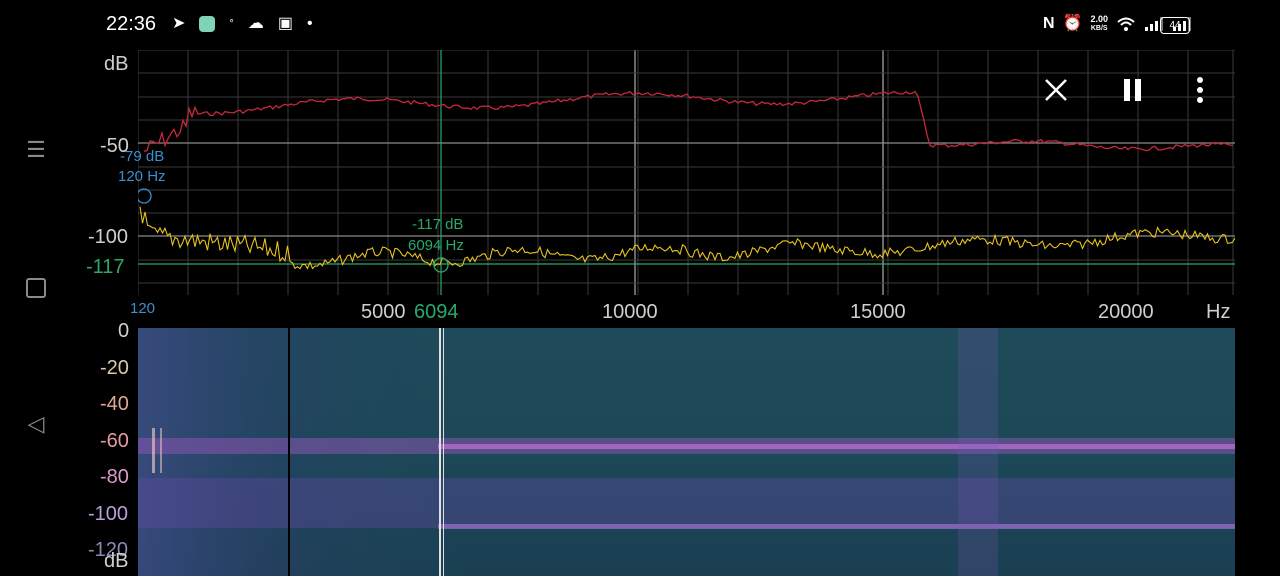 The width and height of the screenshot is (1280, 576). I want to click on network-speed: 2.00 KB/S, so click(1099, 24).